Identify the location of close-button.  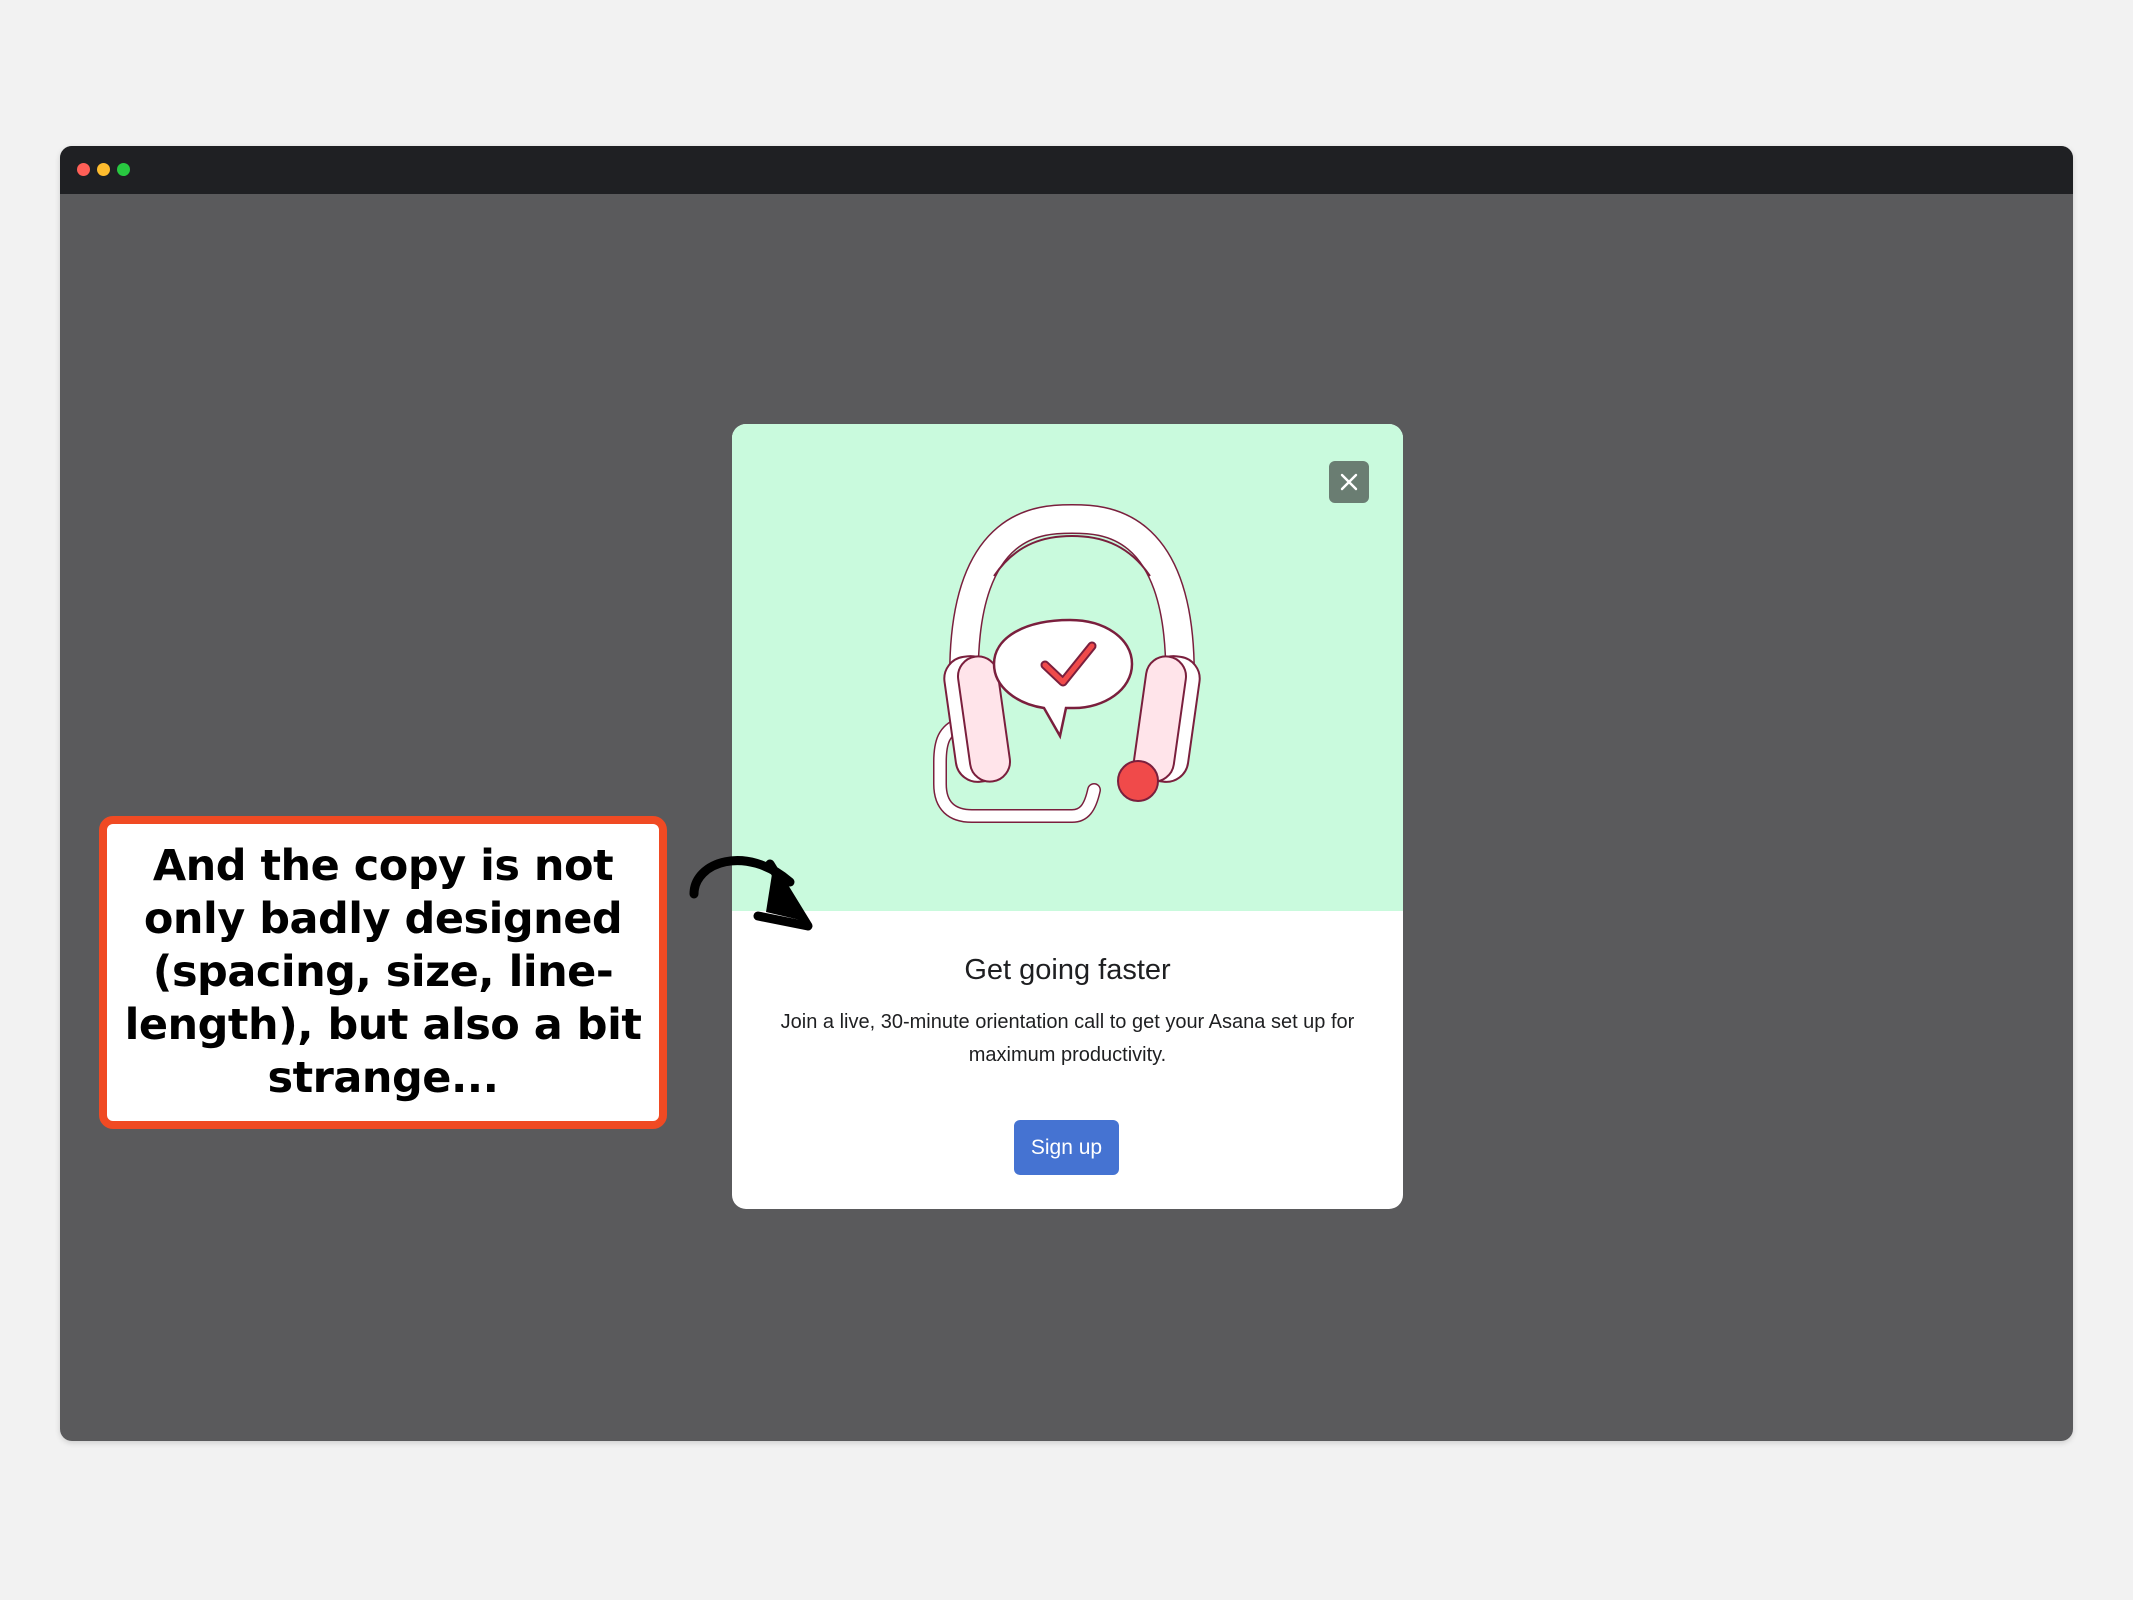
(1349, 482).